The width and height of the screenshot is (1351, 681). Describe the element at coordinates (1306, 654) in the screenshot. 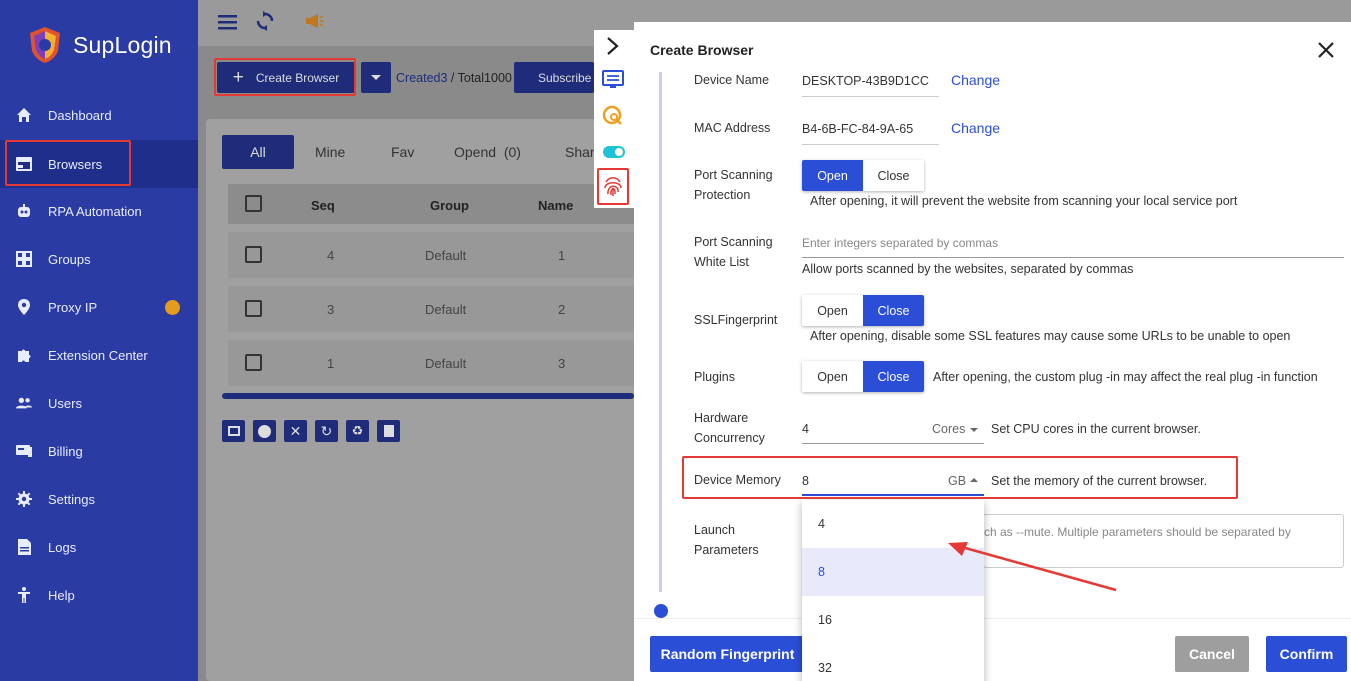

I see `confirm-button: Confirm` at that location.